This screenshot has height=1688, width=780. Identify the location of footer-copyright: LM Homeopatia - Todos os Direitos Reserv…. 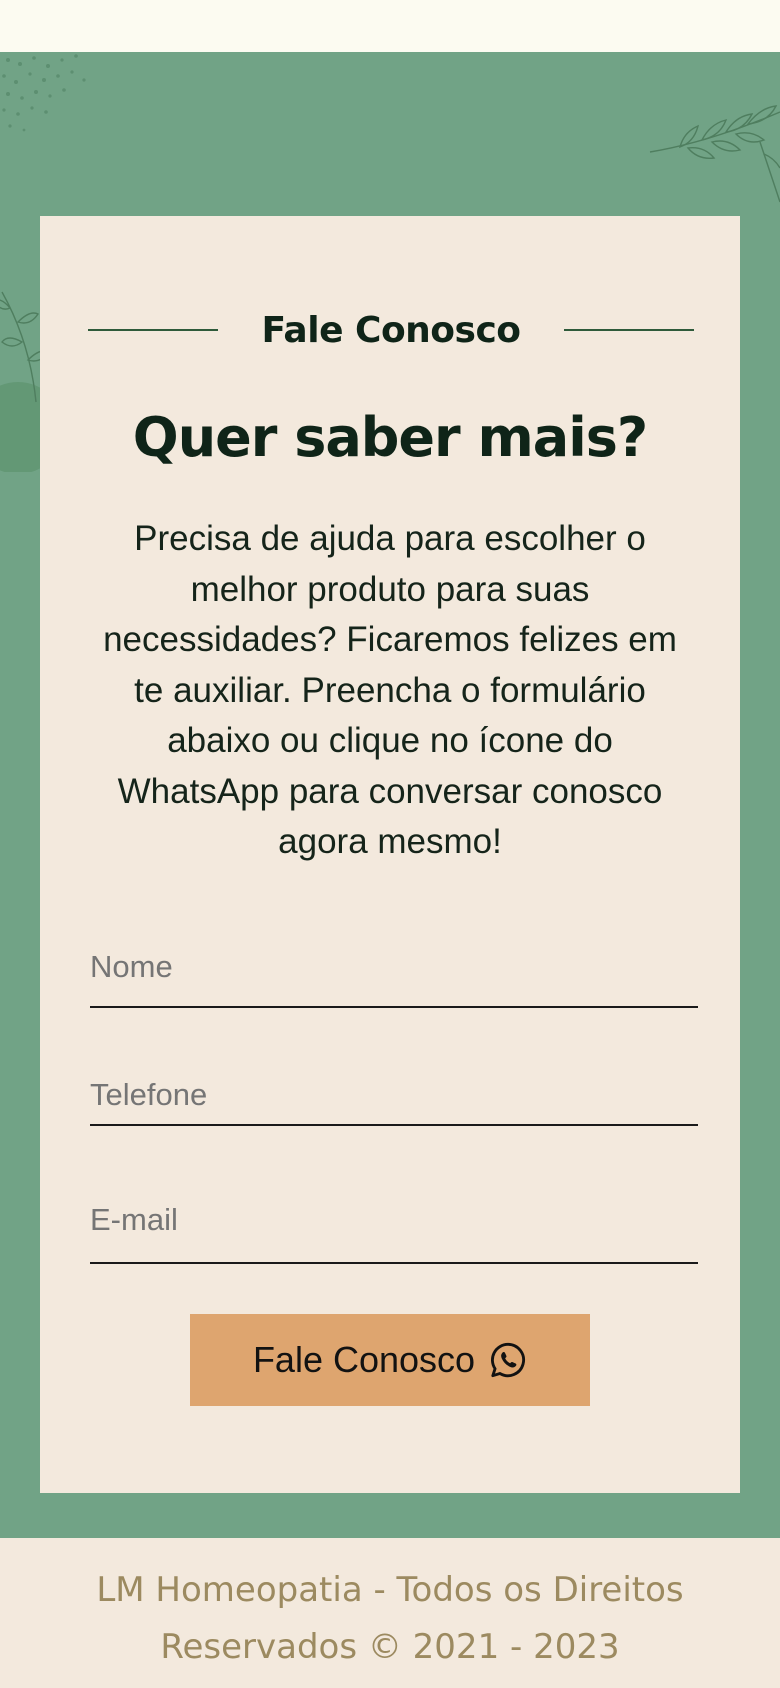
(390, 1618).